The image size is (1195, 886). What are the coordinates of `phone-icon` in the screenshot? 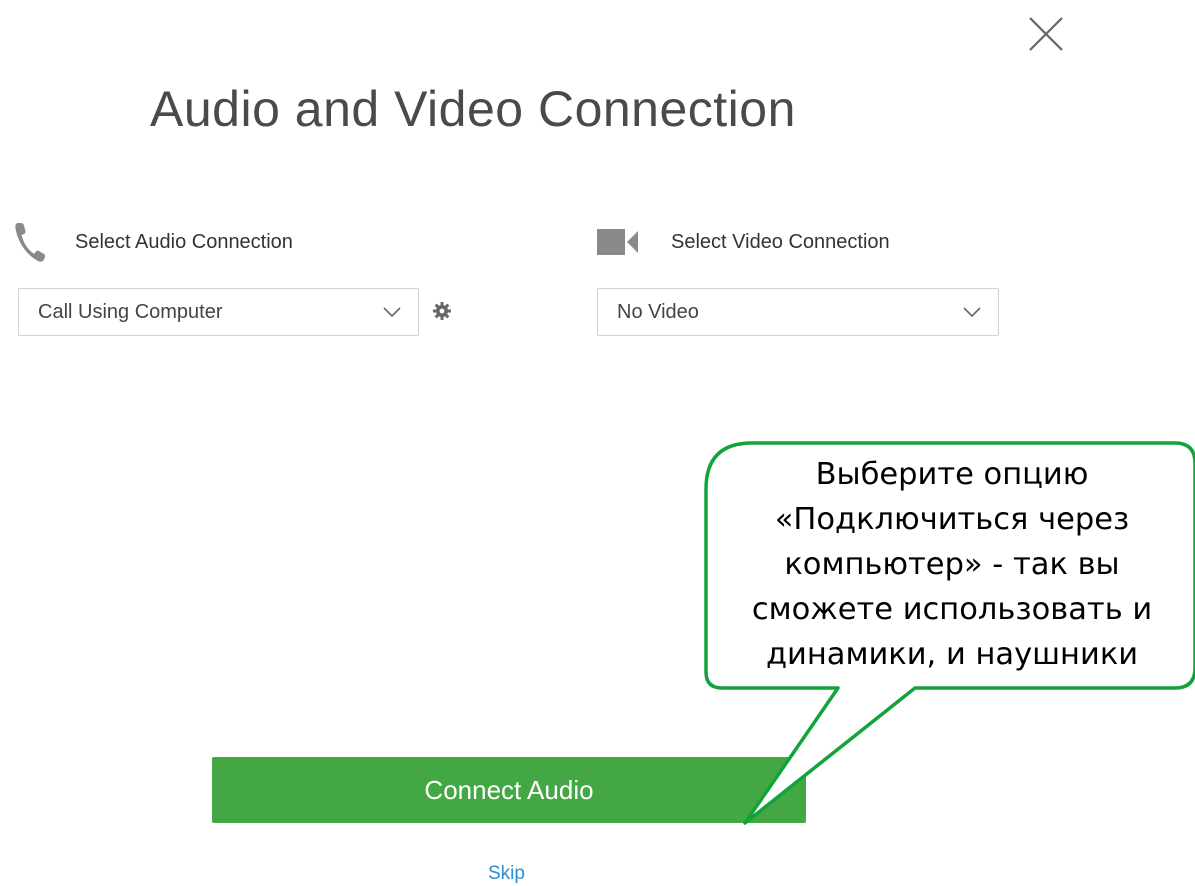 It's located at (30, 242).